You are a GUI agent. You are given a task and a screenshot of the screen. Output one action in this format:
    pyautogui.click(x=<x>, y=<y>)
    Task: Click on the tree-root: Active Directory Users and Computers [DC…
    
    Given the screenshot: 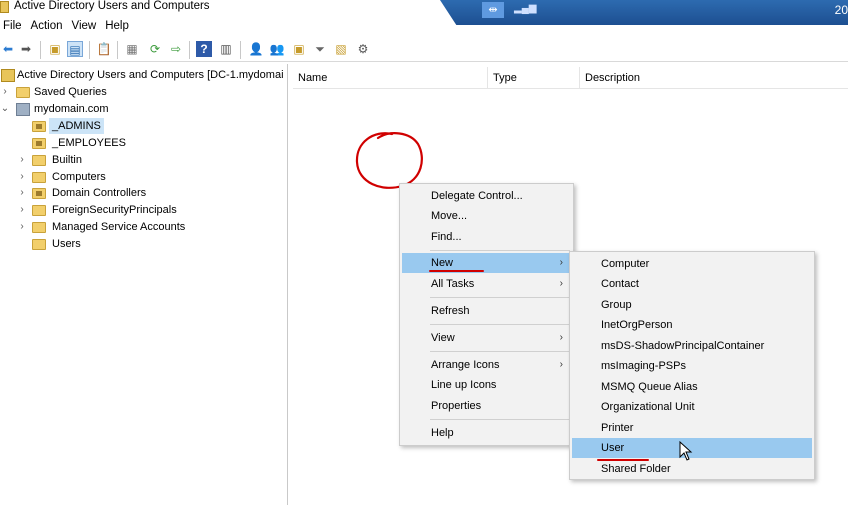 What is the action you would take?
    pyautogui.click(x=144, y=75)
    